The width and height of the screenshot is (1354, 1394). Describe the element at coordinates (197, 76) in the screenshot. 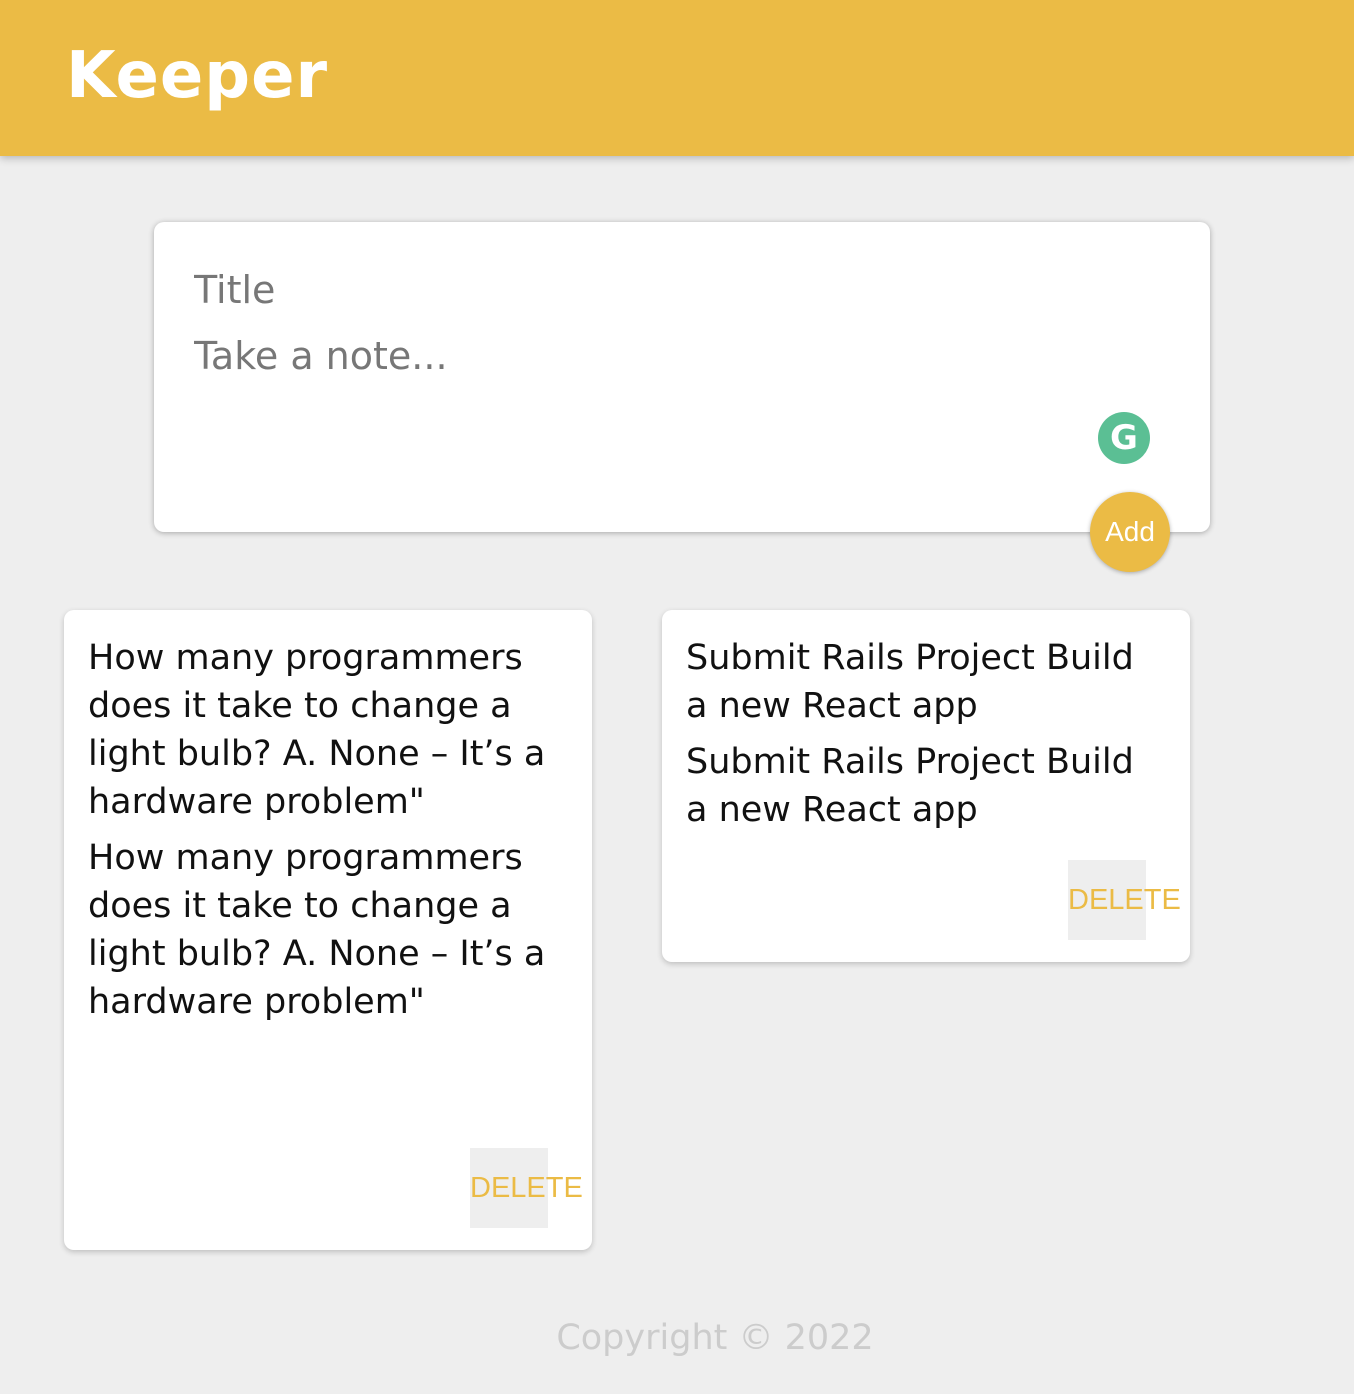

I see `app-logo-title: Keeper` at that location.